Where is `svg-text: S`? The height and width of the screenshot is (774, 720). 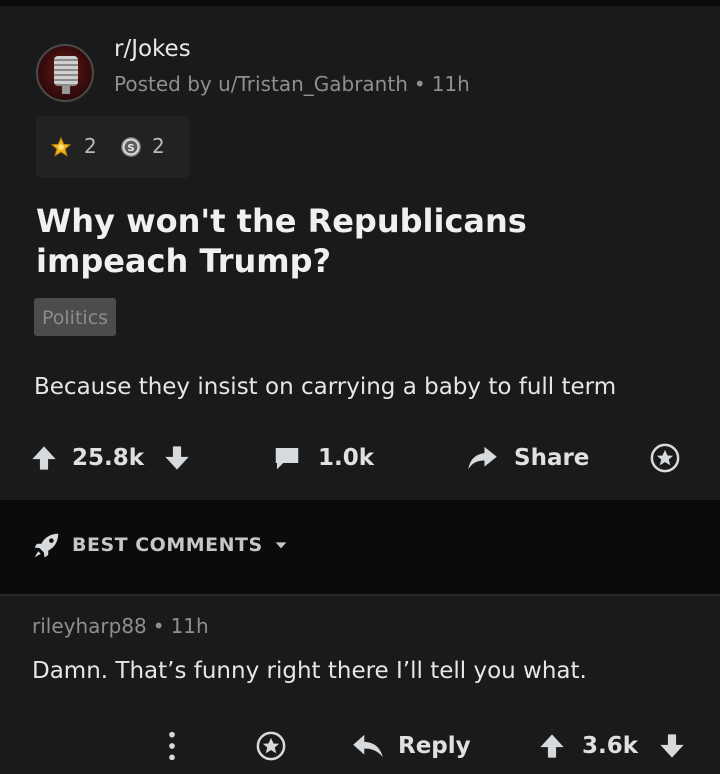 svg-text: S is located at coordinates (130, 148).